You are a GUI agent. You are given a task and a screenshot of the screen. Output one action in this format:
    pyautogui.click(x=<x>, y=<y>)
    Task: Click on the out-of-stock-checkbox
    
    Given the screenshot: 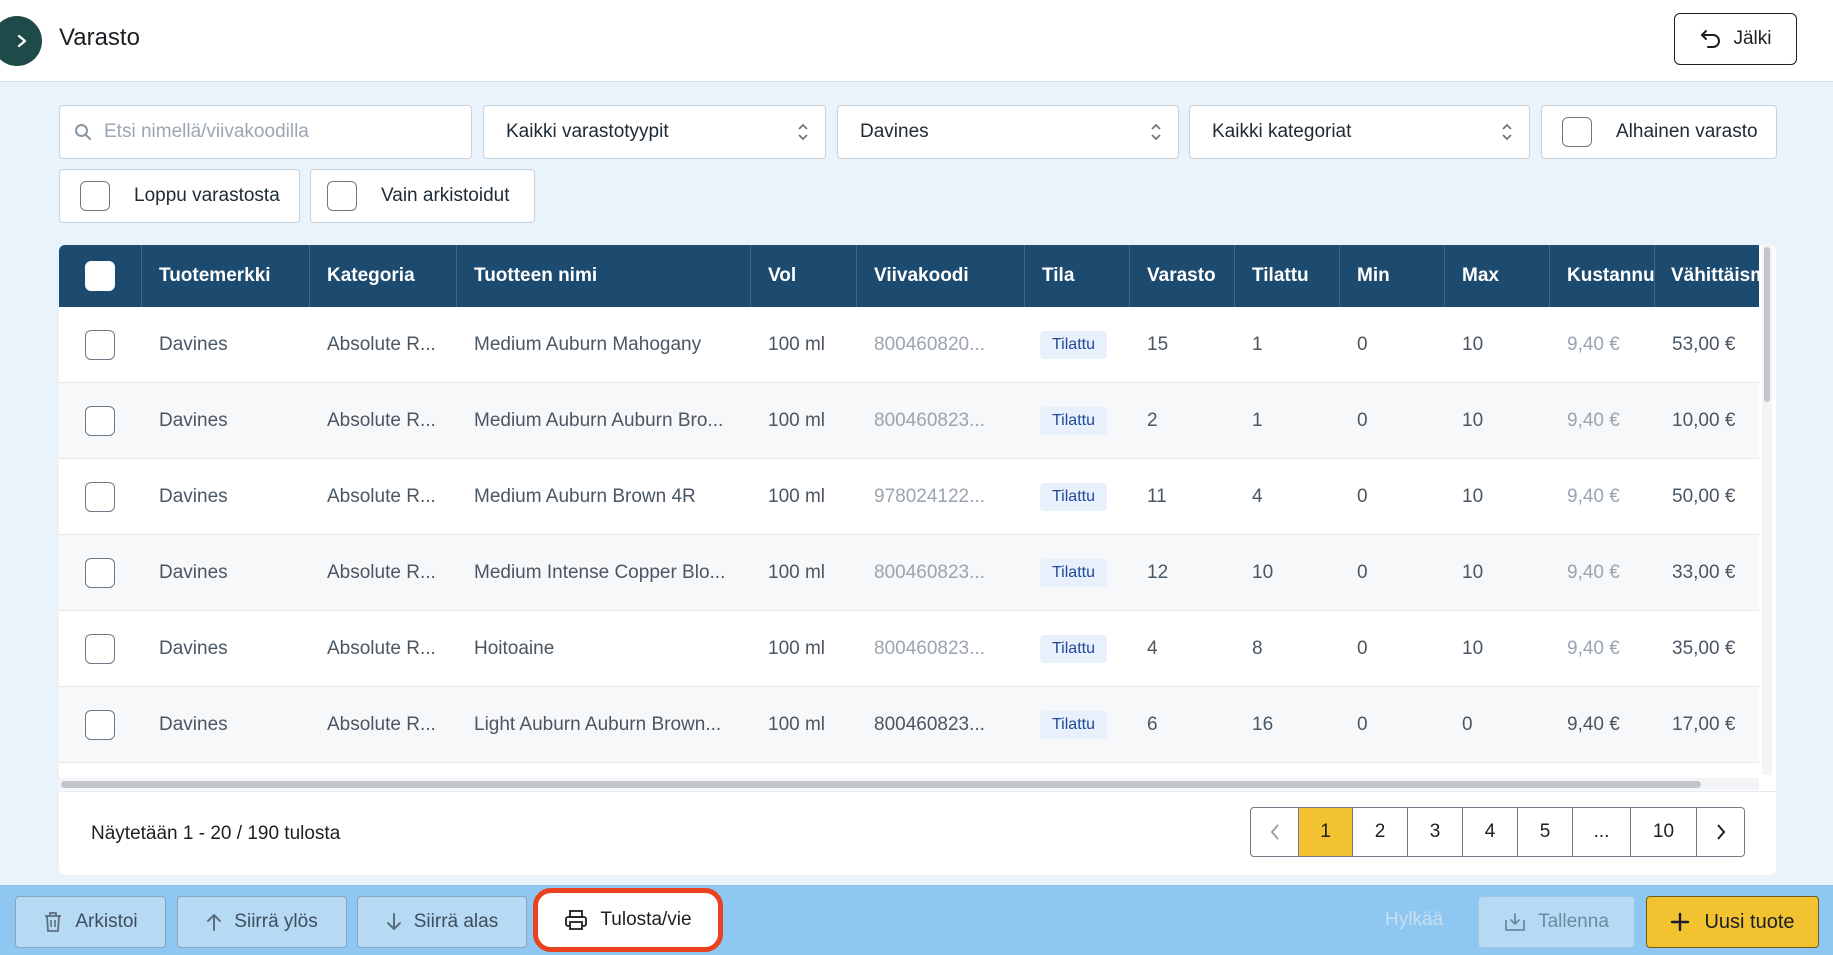 What is the action you would take?
    pyautogui.click(x=95, y=196)
    